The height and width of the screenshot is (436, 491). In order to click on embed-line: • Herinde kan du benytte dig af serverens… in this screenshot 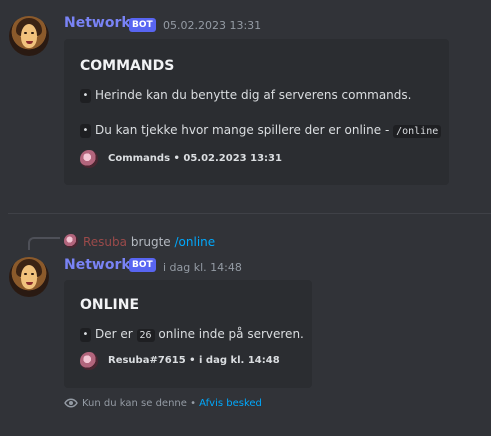, I will do `click(245, 95)`.